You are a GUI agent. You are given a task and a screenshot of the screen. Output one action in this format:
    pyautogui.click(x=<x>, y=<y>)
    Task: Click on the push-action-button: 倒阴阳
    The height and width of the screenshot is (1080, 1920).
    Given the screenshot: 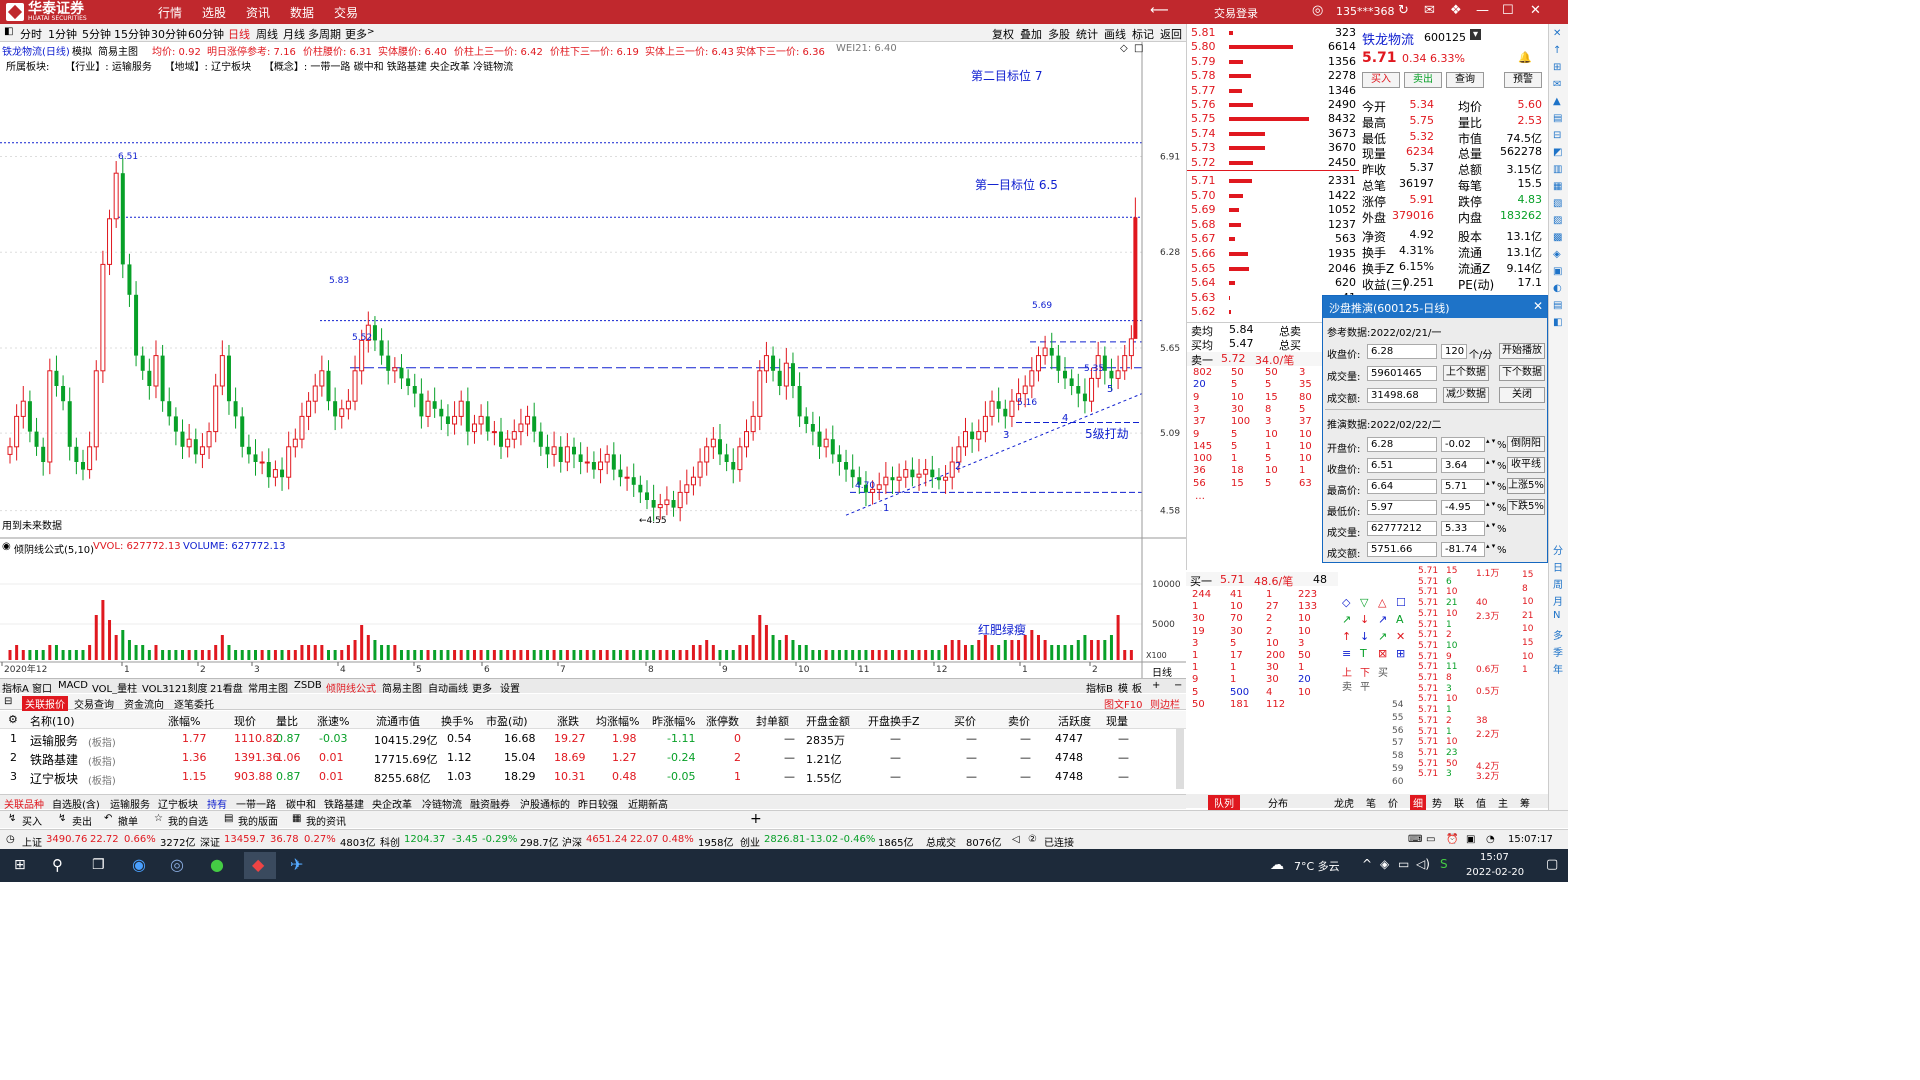 What is the action you would take?
    pyautogui.click(x=1526, y=444)
    